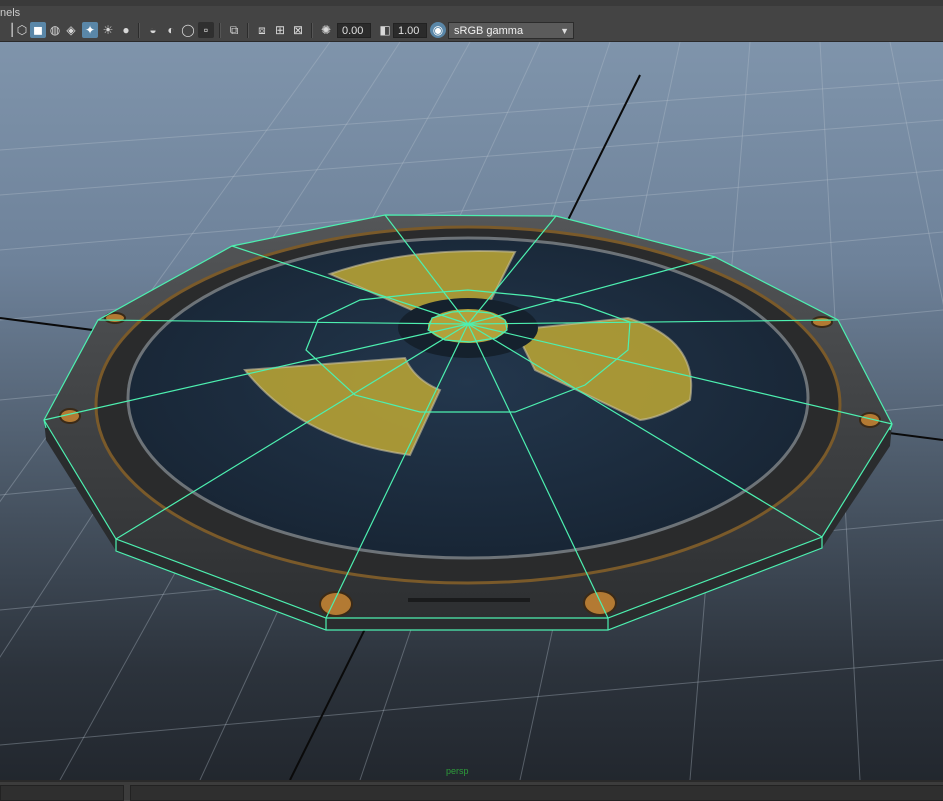  What do you see at coordinates (489, 31) in the screenshot?
I see `color-space-value: sRGB gamma` at bounding box center [489, 31].